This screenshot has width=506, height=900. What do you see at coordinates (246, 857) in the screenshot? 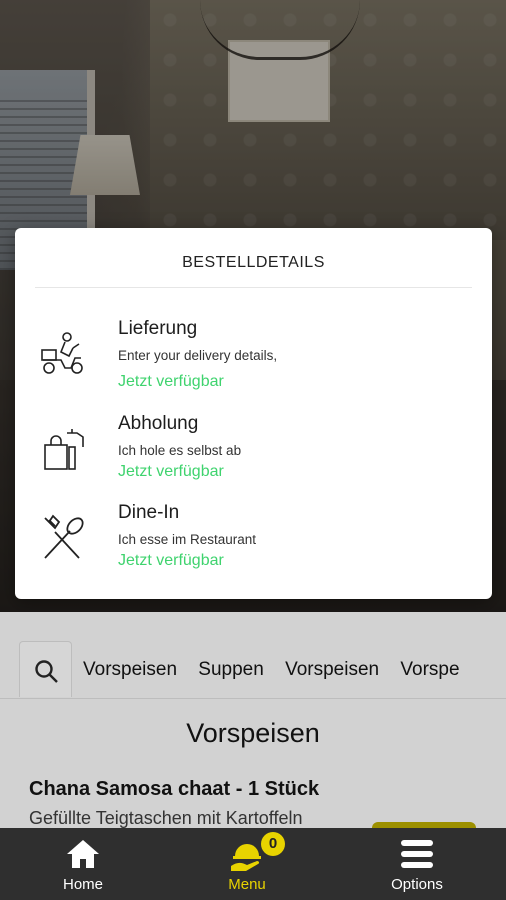
I see `serving-hand-icon` at bounding box center [246, 857].